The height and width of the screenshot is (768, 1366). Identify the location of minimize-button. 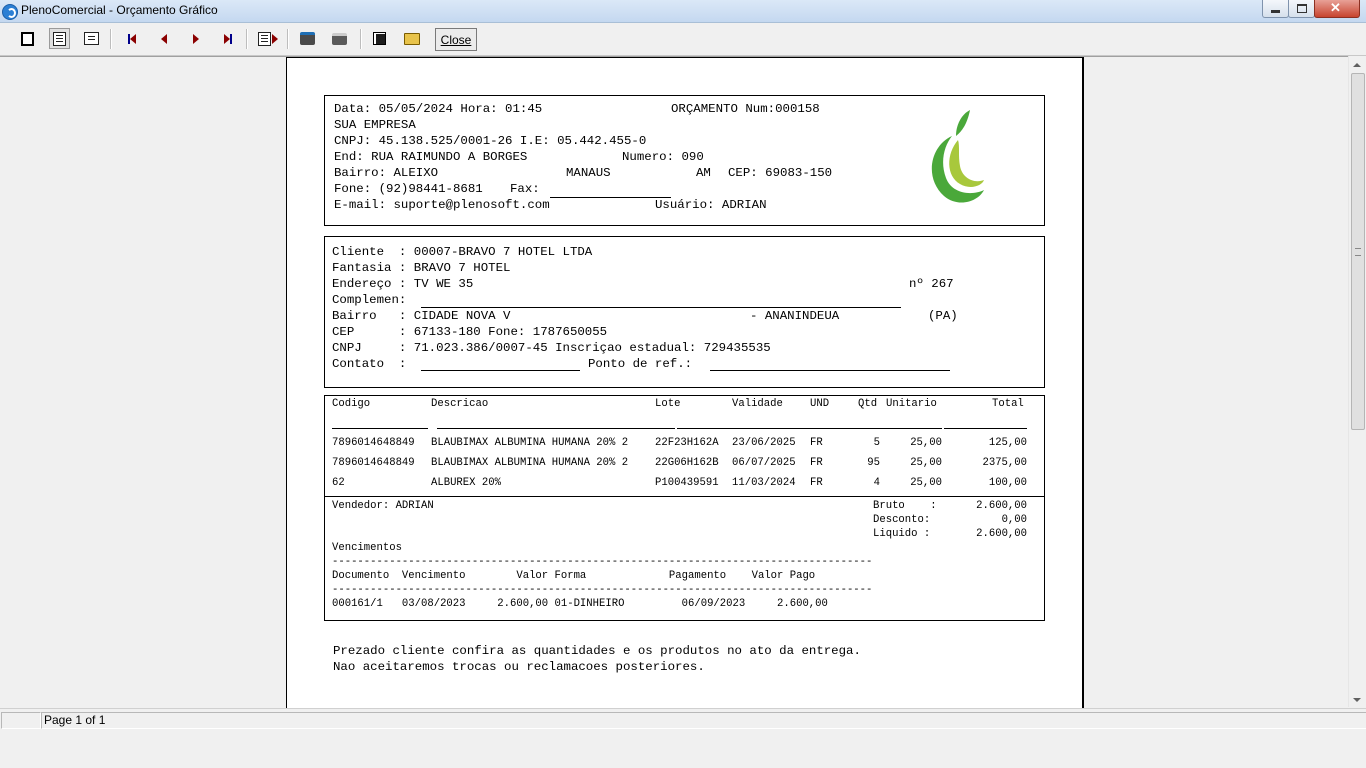
(1275, 9).